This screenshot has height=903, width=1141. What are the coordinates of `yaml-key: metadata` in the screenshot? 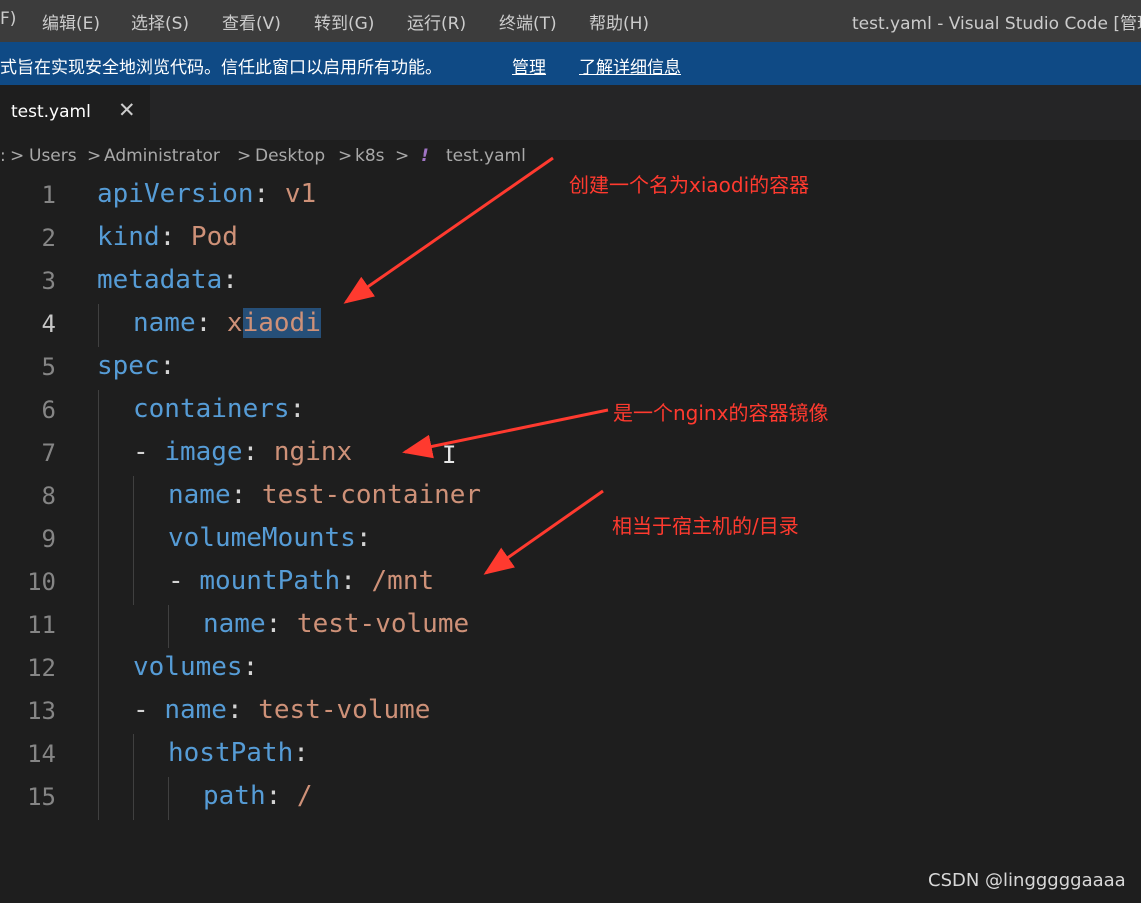 It's located at (160, 280).